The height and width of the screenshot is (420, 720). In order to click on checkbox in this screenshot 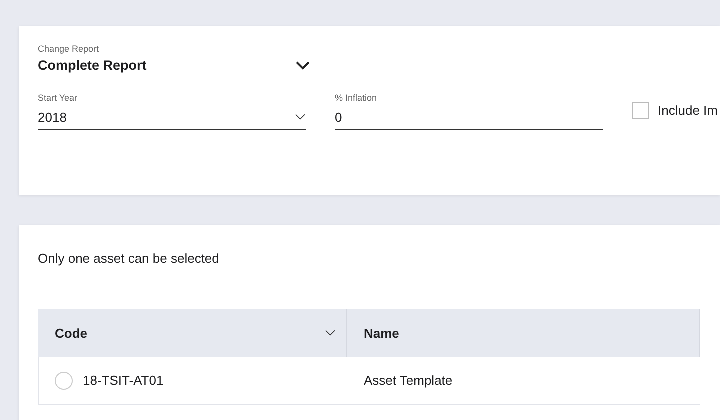, I will do `click(640, 110)`.